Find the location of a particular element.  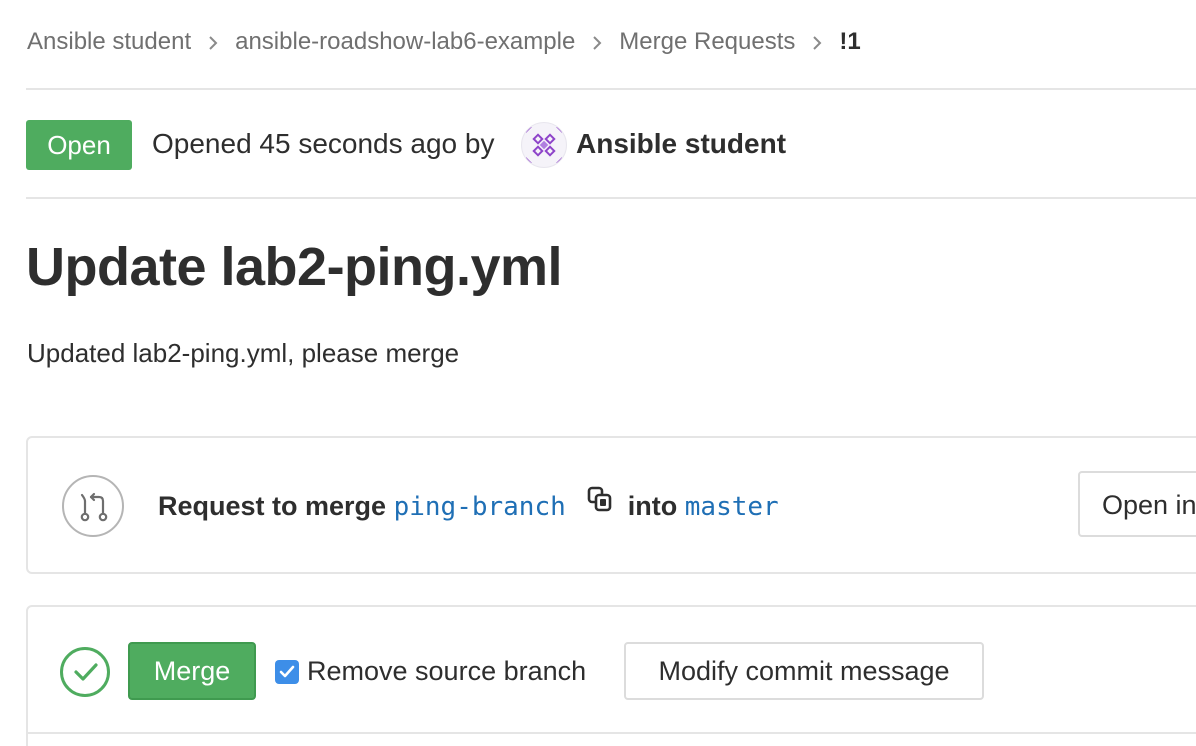

breadcrumb-item-project: ansible-roadshow-lab6-example is located at coordinates (405, 42).